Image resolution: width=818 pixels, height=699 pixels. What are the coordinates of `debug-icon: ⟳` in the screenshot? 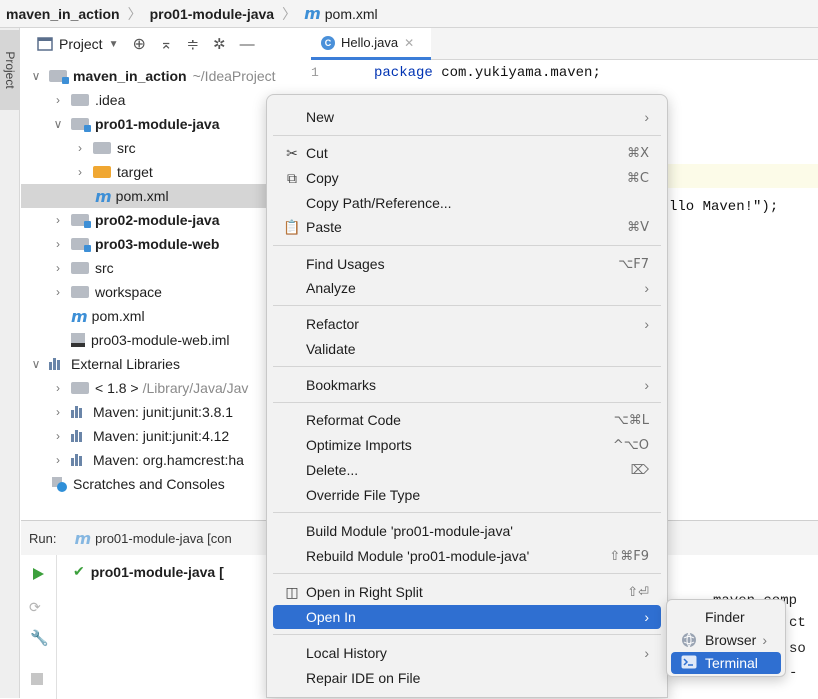 It's located at (35, 607).